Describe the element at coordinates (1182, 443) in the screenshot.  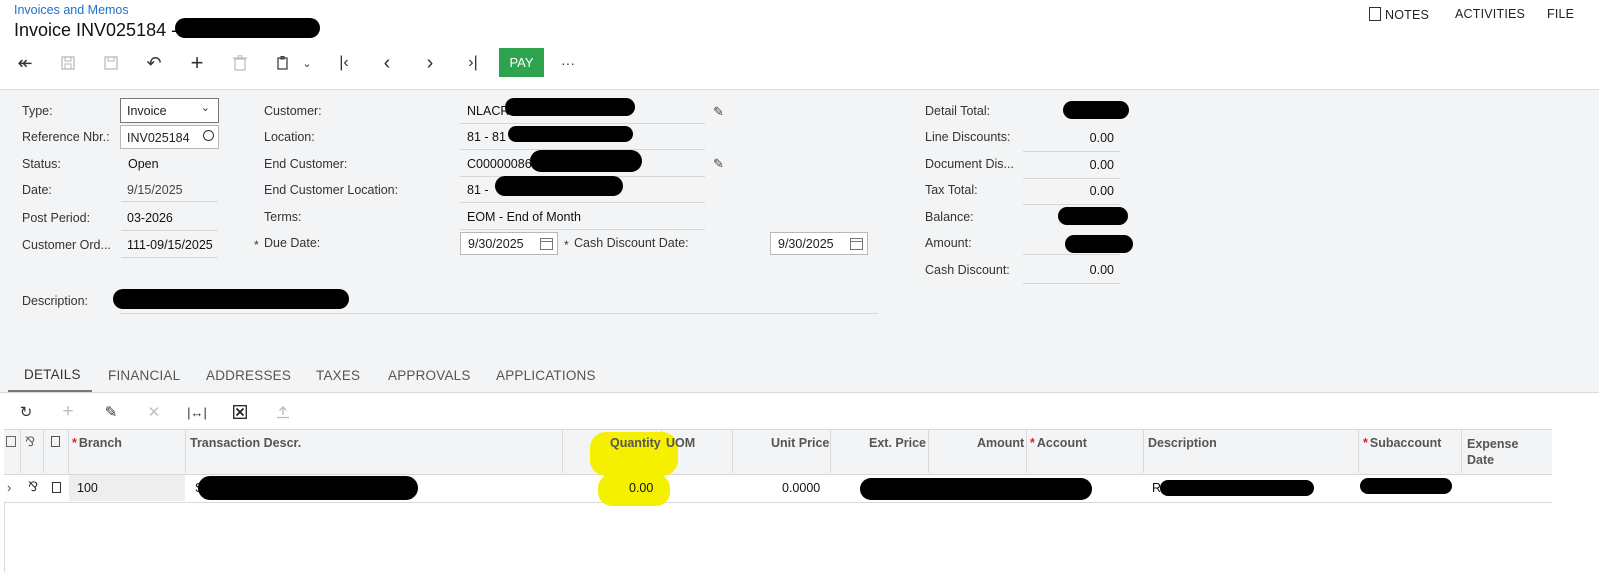
I see `column-header-description: Description` at that location.